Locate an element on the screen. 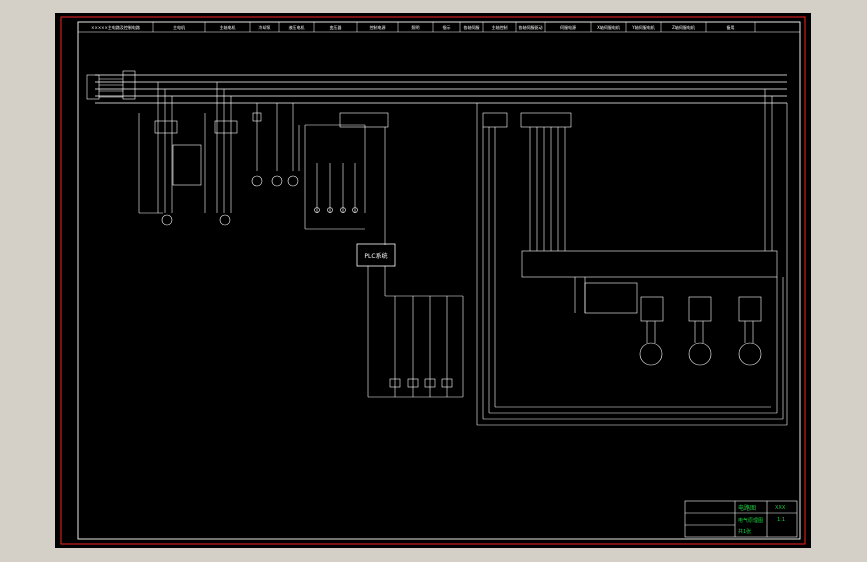 Image resolution: width=867 pixels, height=562 pixels. header-cell-label: Y轴伺服电机 is located at coordinates (642, 27).